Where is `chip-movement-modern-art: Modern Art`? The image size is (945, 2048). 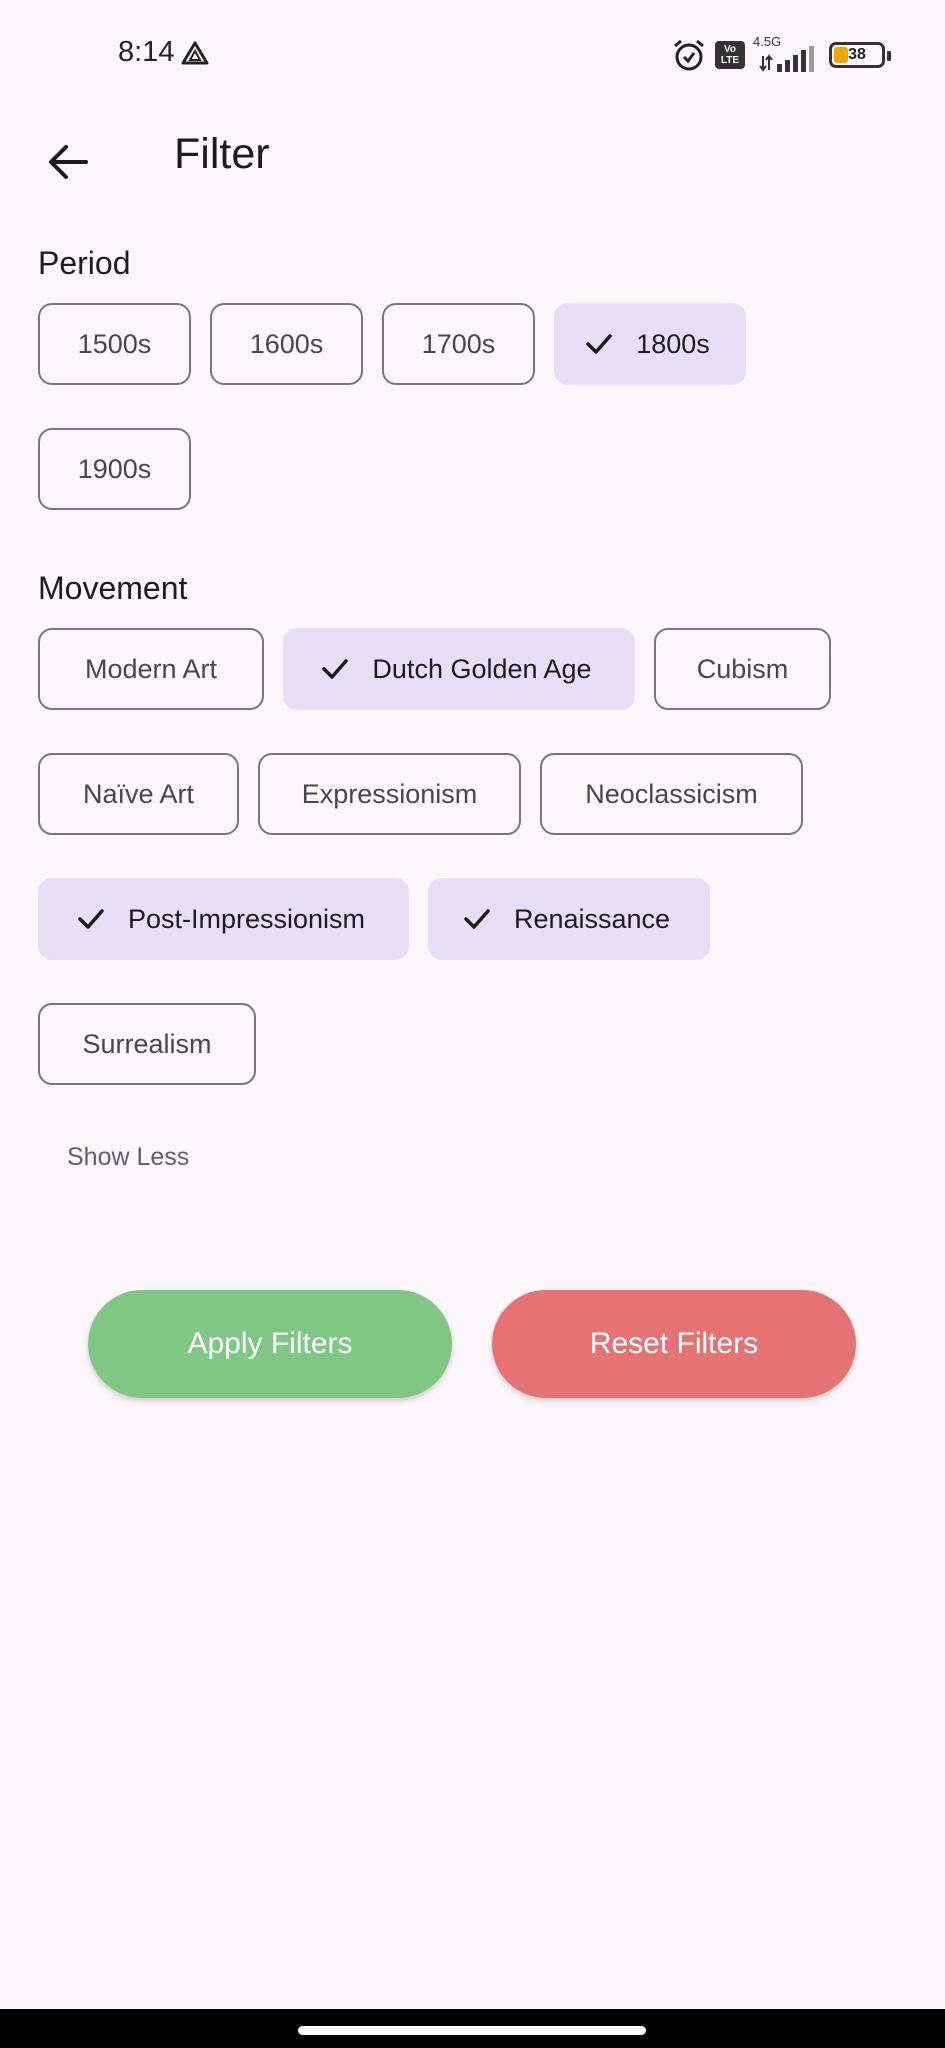
chip-movement-modern-art: Modern Art is located at coordinates (151, 669).